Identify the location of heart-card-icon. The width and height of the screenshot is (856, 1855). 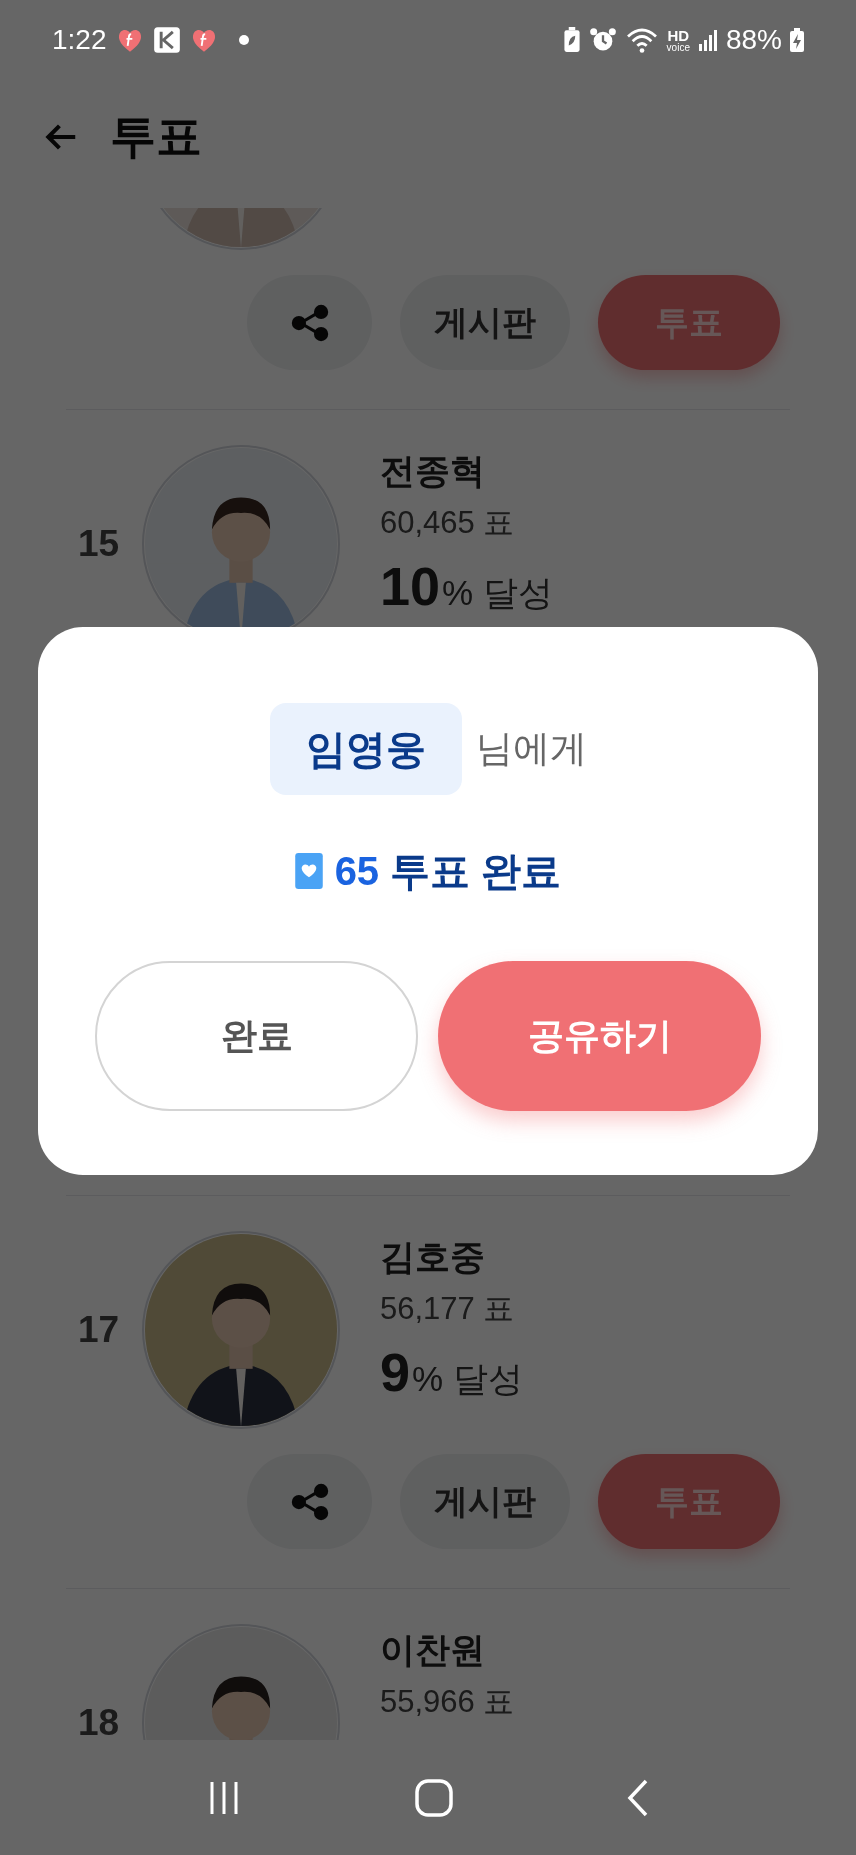
(308, 871).